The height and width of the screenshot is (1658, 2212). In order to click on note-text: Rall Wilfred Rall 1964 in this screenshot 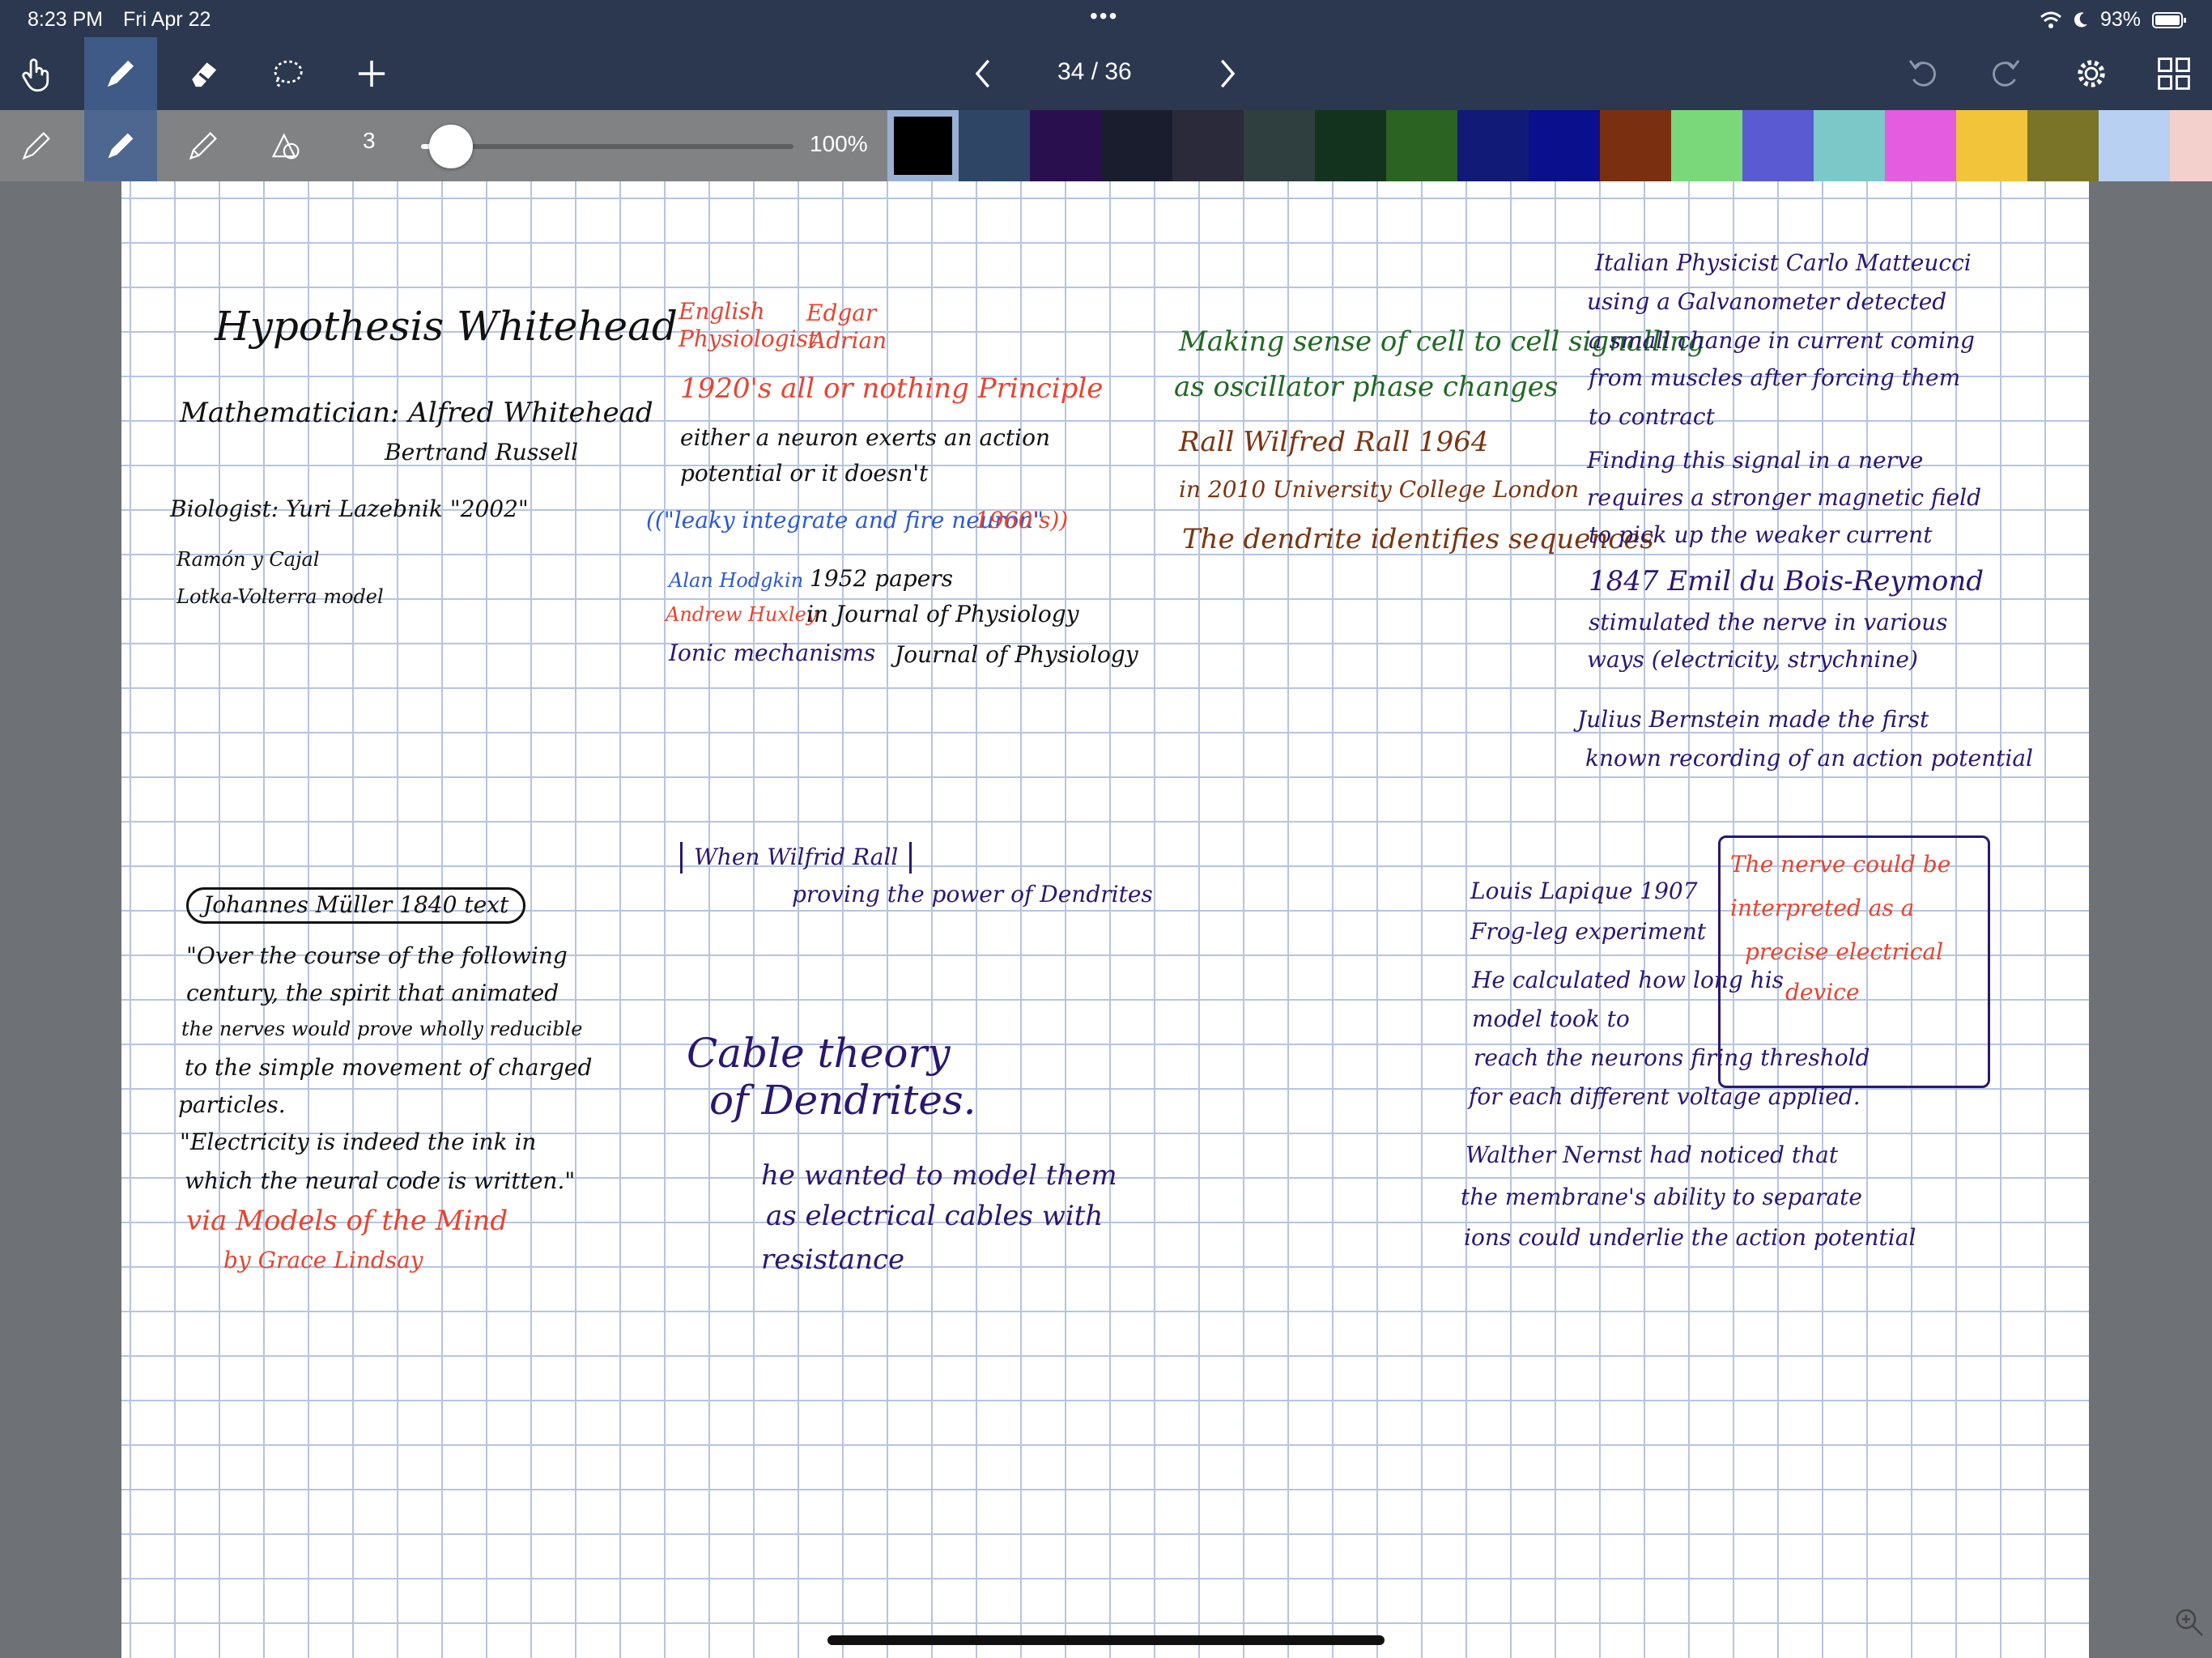, I will do `click(1334, 442)`.